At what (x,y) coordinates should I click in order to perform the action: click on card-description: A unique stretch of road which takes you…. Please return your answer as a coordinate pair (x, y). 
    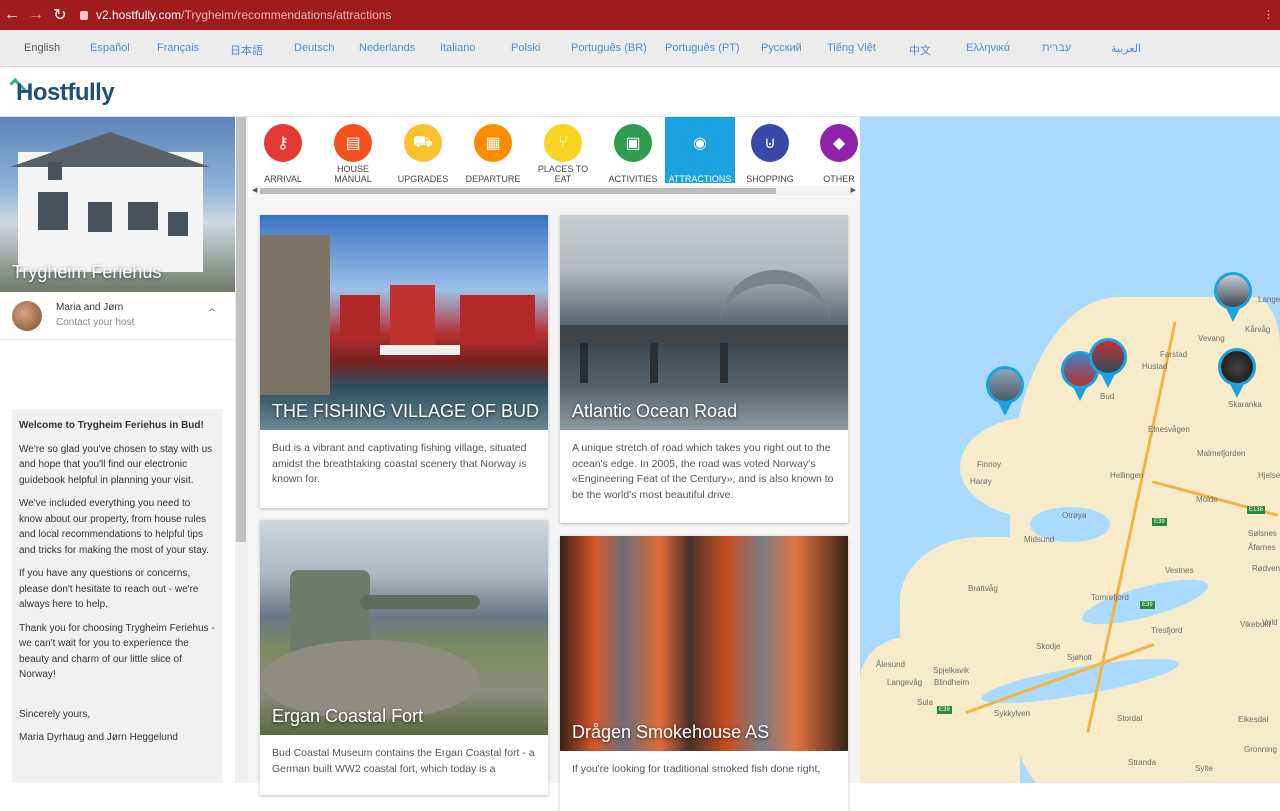
    Looking at the image, I should click on (703, 471).